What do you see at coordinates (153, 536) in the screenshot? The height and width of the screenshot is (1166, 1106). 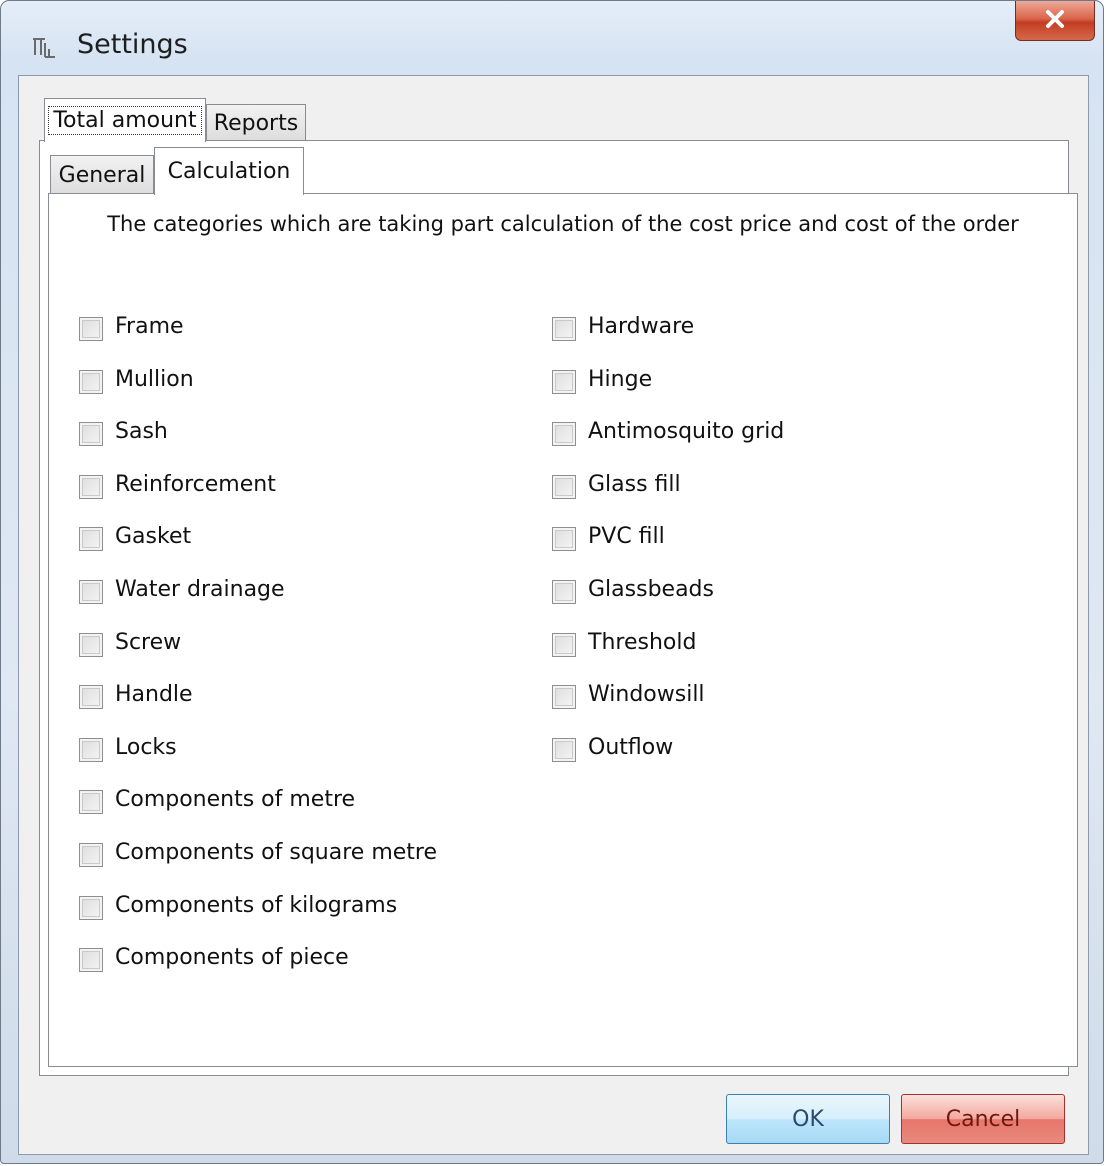 I see `checkbox-label: Gasket` at bounding box center [153, 536].